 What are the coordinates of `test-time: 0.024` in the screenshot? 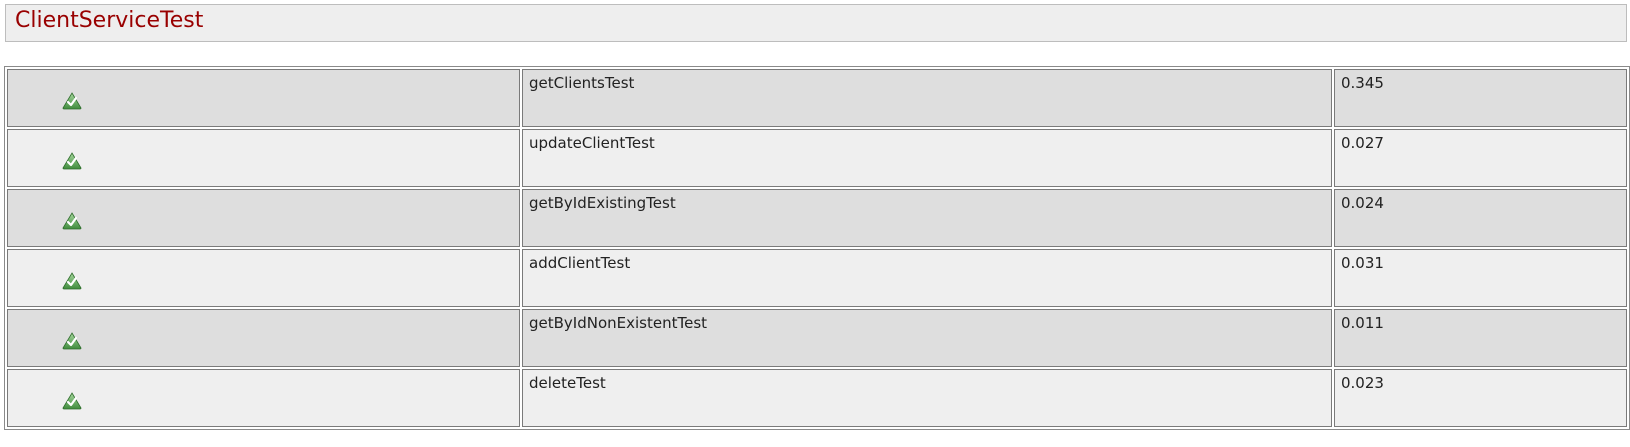 It's located at (1362, 203).